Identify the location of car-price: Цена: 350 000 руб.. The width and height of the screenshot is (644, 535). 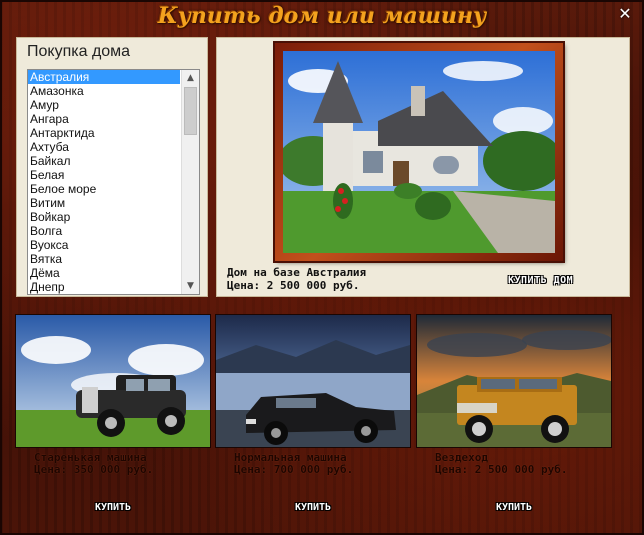
(94, 469).